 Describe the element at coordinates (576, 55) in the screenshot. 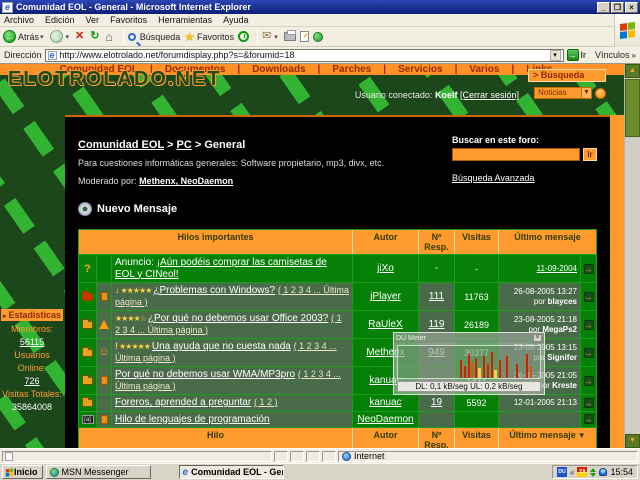

I see `go-button: → Ir` at that location.